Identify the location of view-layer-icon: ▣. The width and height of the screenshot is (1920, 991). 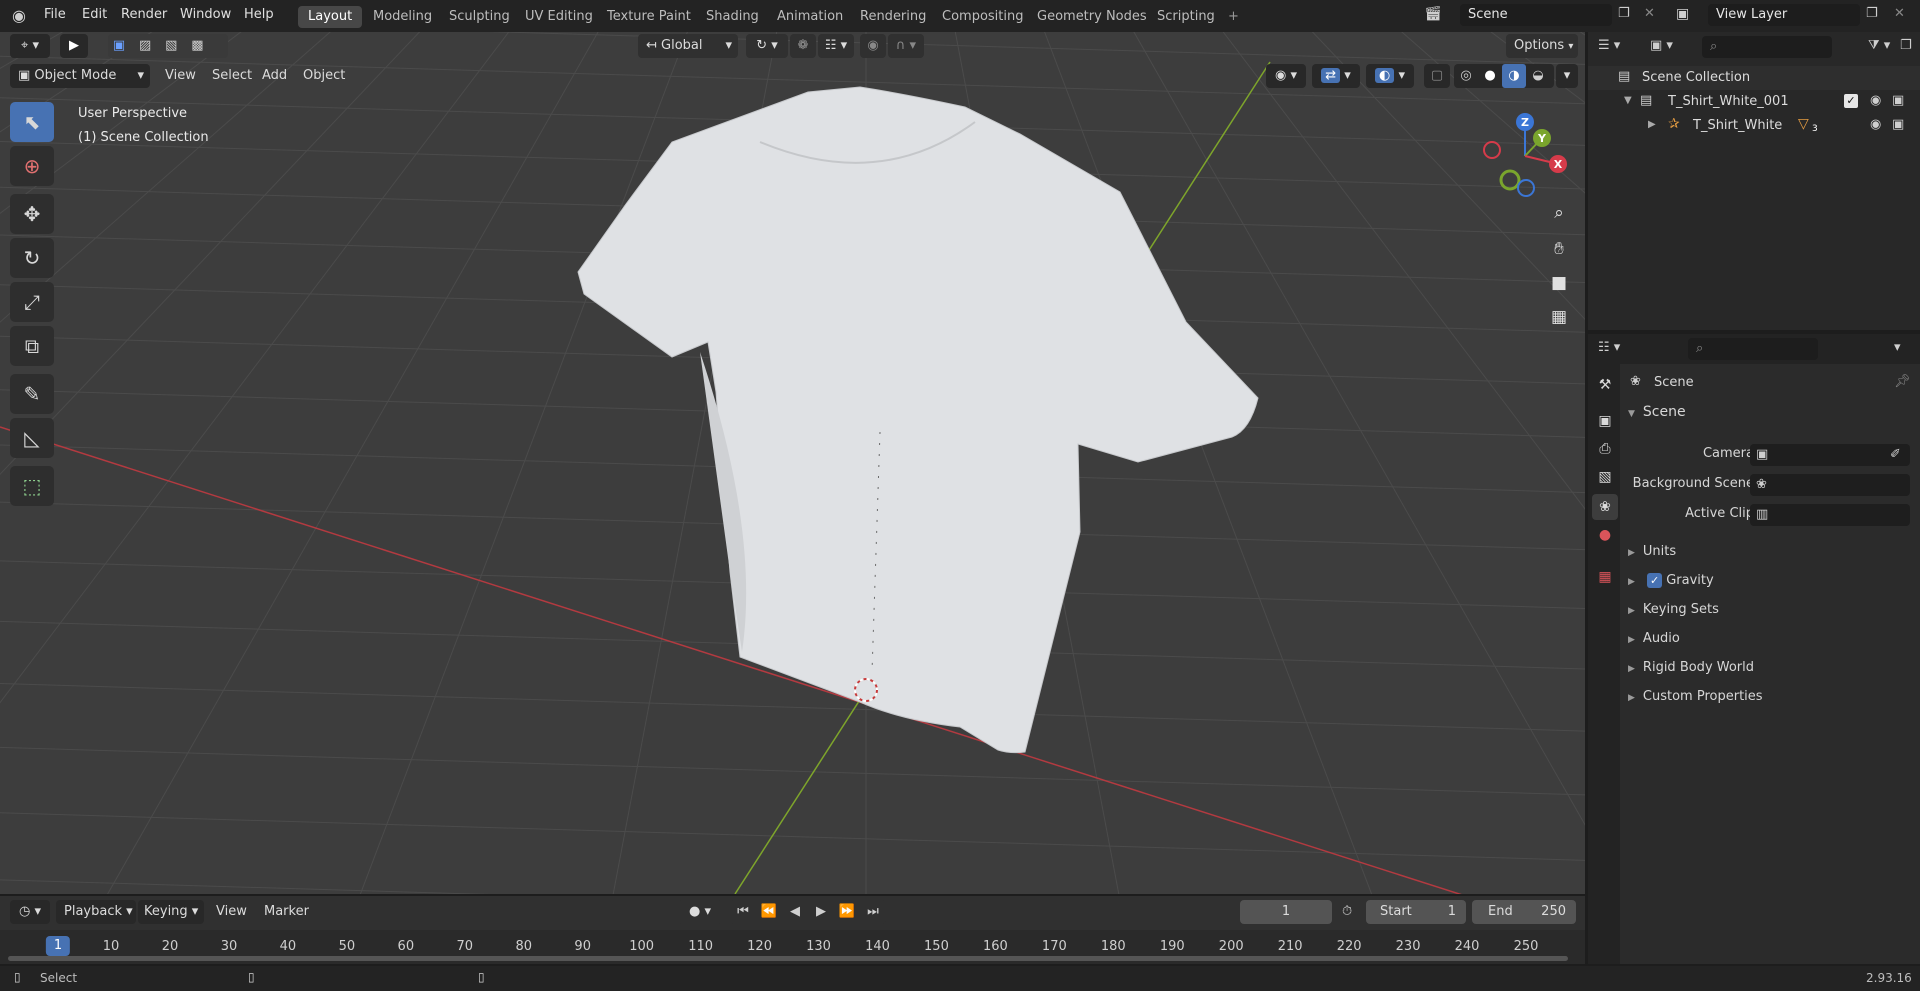
(1682, 14).